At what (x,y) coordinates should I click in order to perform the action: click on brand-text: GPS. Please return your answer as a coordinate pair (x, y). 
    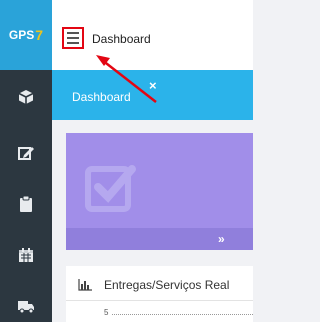
    Looking at the image, I should click on (21, 35).